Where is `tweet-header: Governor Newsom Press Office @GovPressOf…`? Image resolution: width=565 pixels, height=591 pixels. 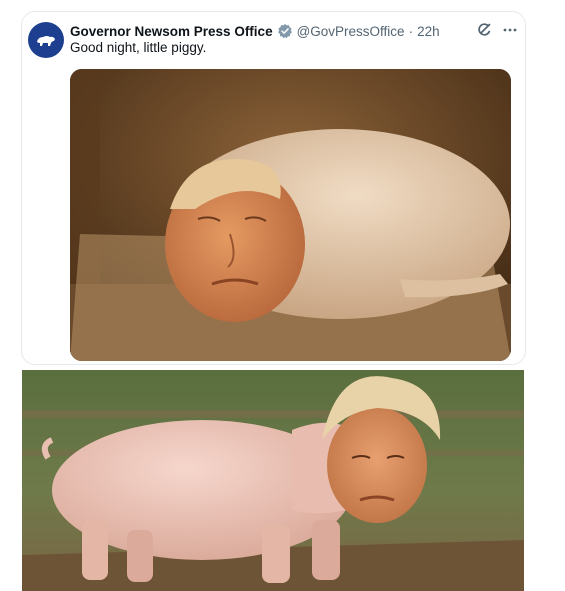 tweet-header: Governor Newsom Press Office @GovPressOf… is located at coordinates (290, 31).